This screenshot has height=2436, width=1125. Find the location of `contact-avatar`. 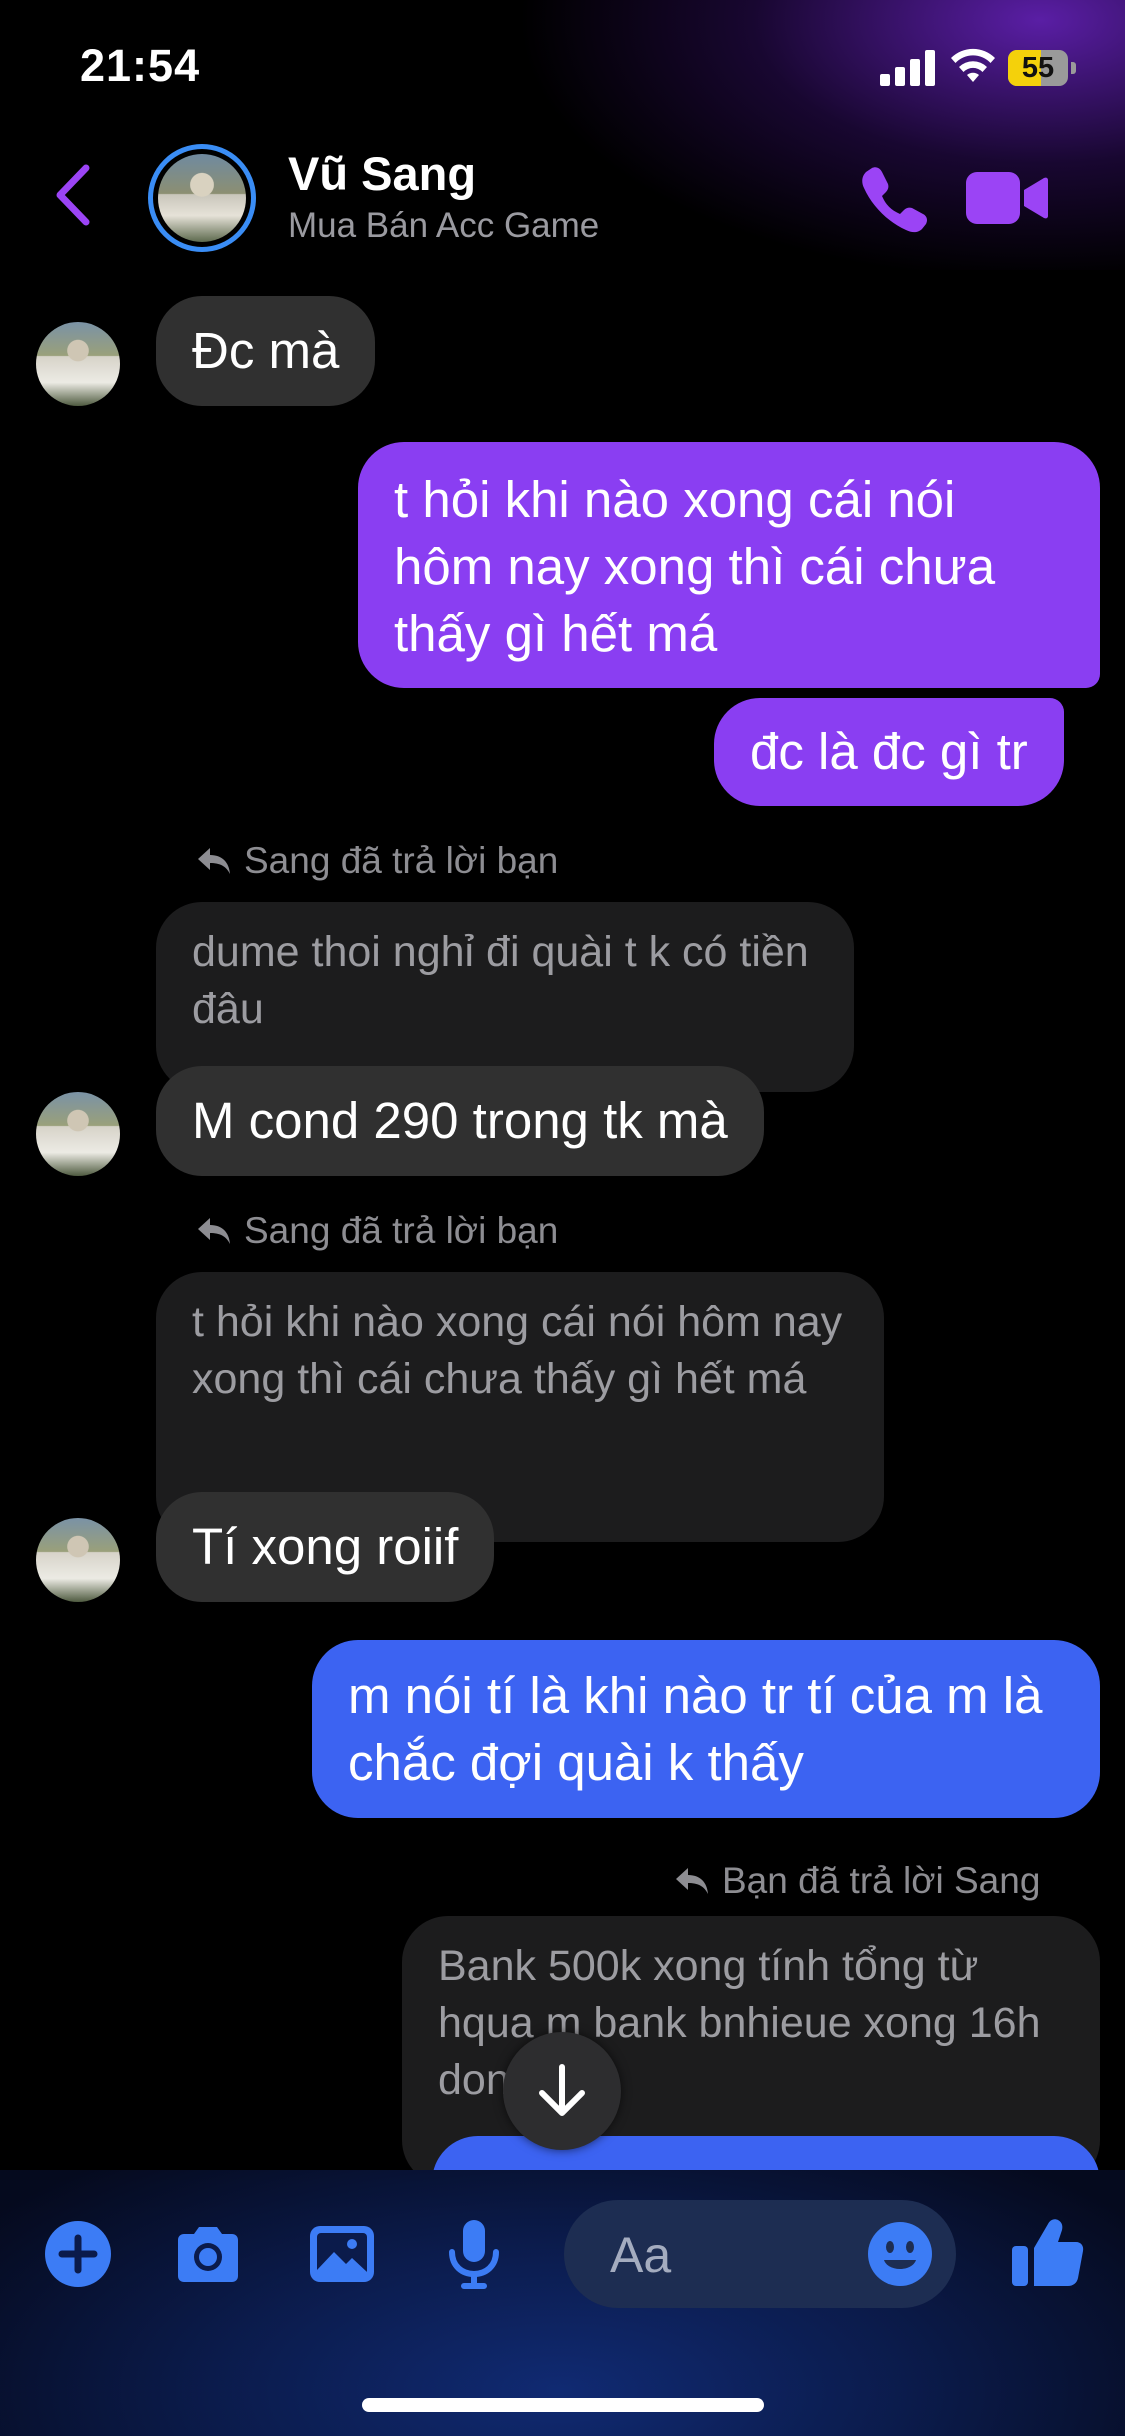

contact-avatar is located at coordinates (202, 198).